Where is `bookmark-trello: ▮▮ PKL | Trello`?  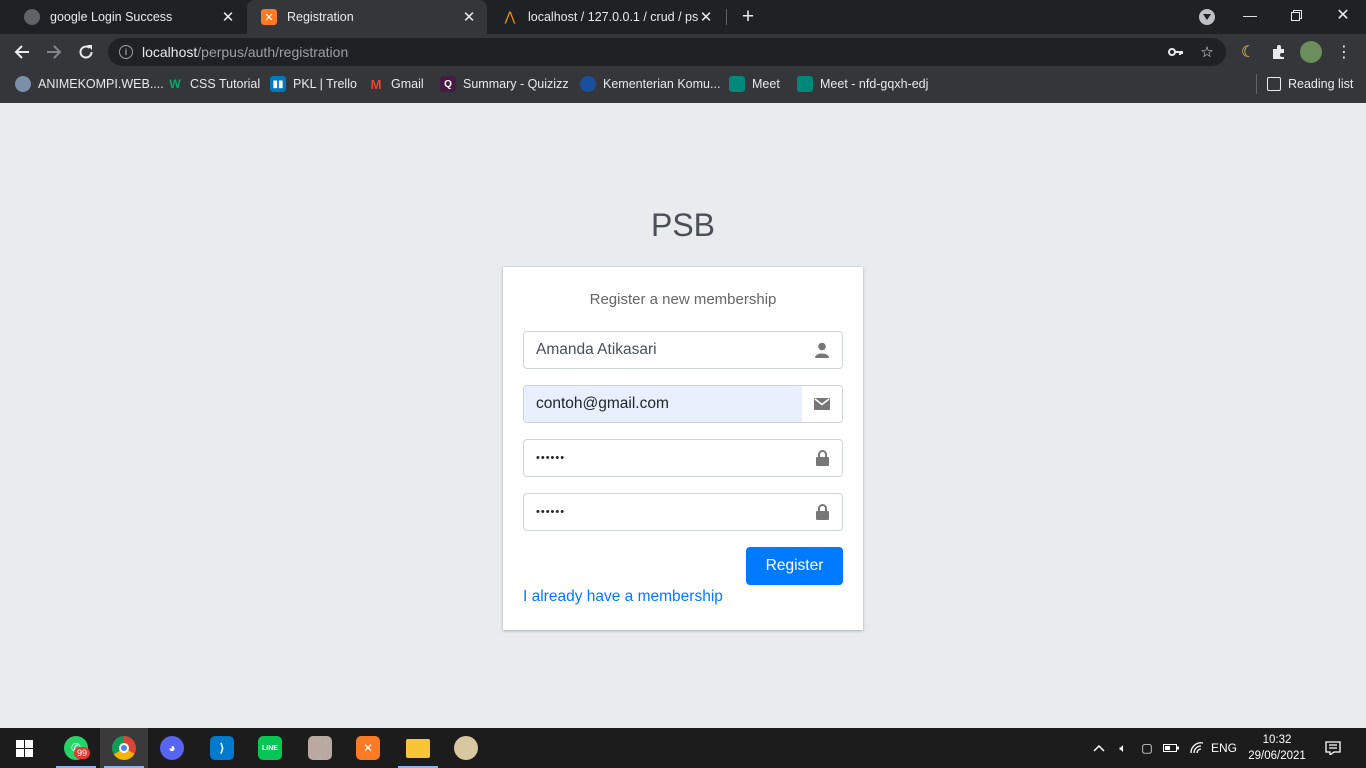
bookmark-trello: ▮▮ PKL | Trello is located at coordinates (313, 84).